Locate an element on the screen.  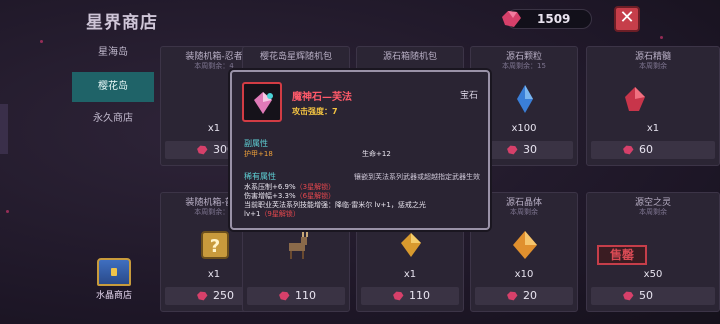
card-title: 樱花岛星辉随机包 is located at coordinates (295, 57).